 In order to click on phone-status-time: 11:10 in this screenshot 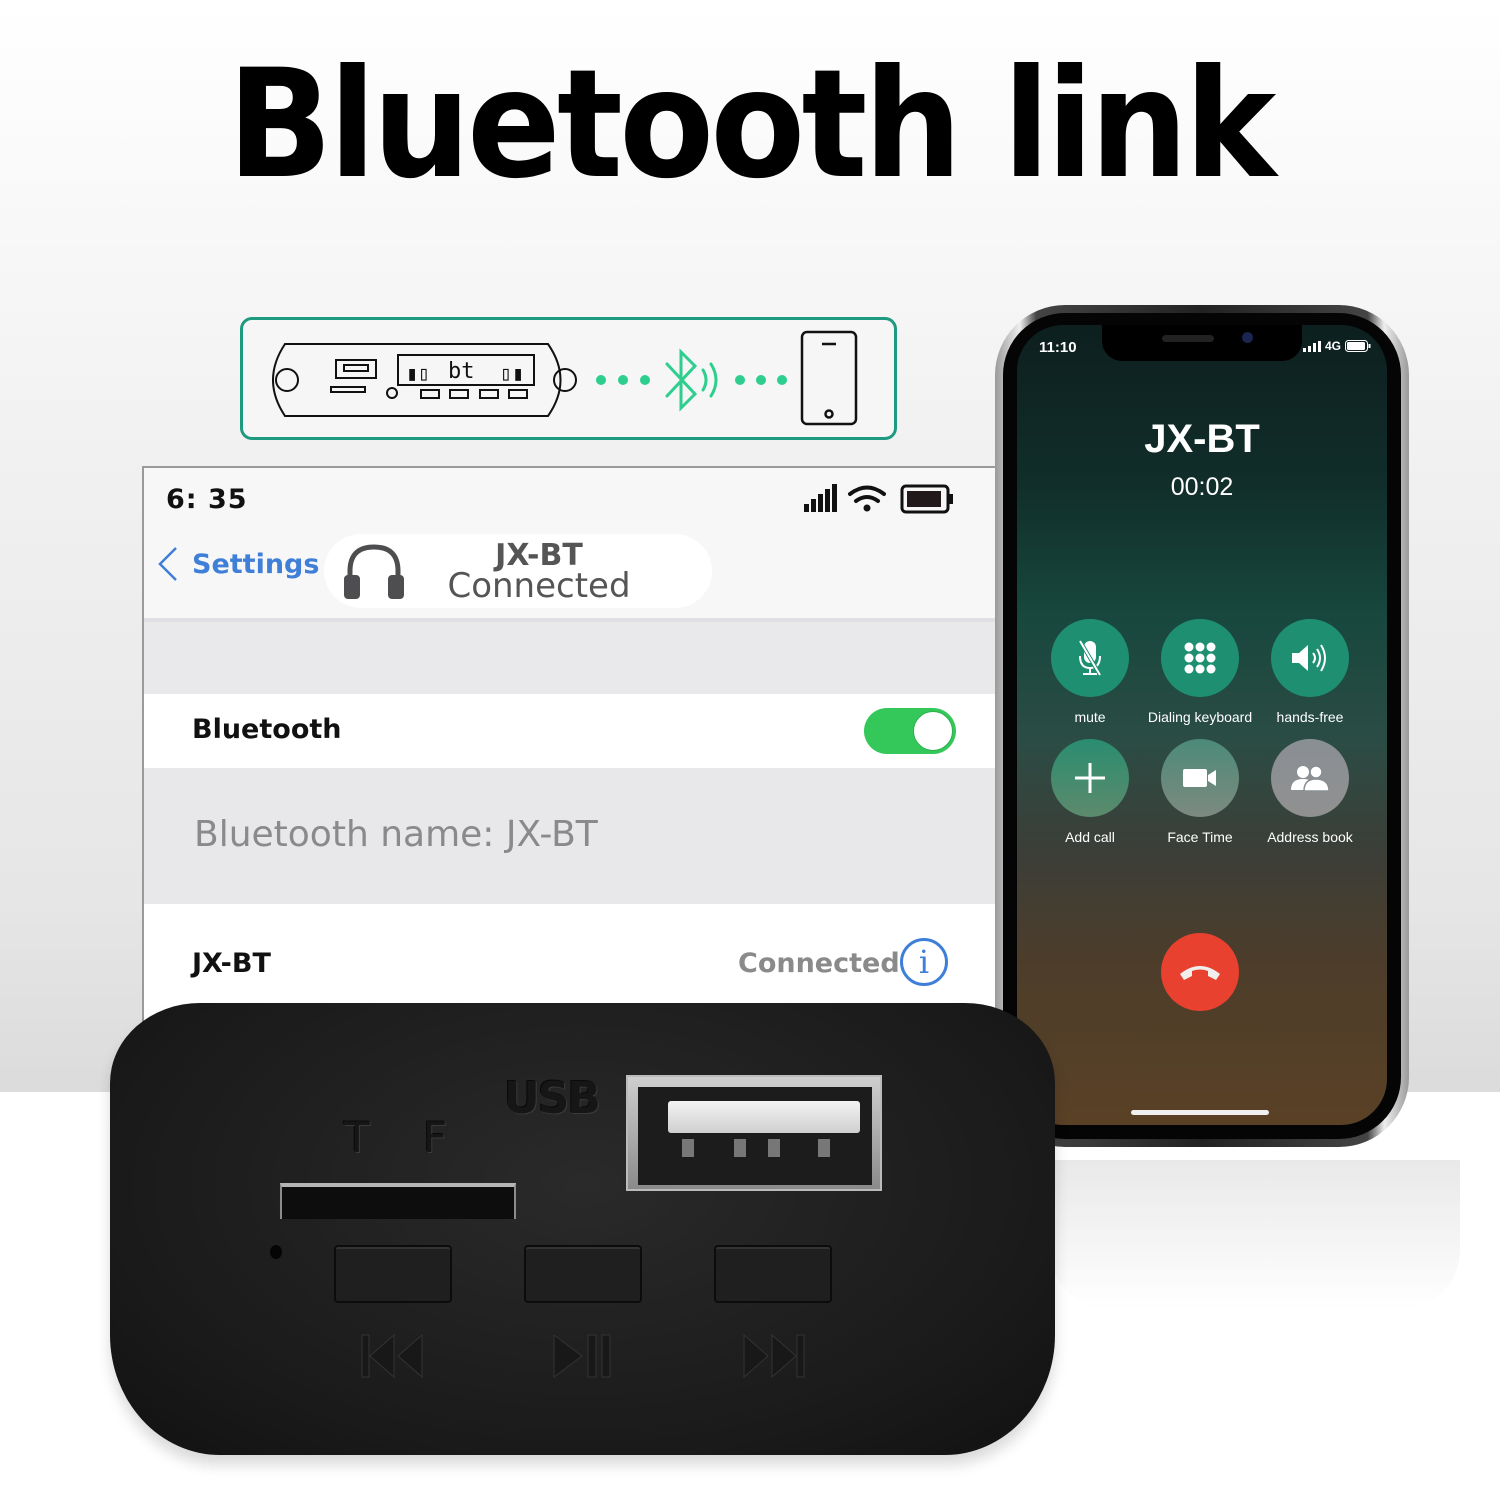, I will do `click(1058, 347)`.